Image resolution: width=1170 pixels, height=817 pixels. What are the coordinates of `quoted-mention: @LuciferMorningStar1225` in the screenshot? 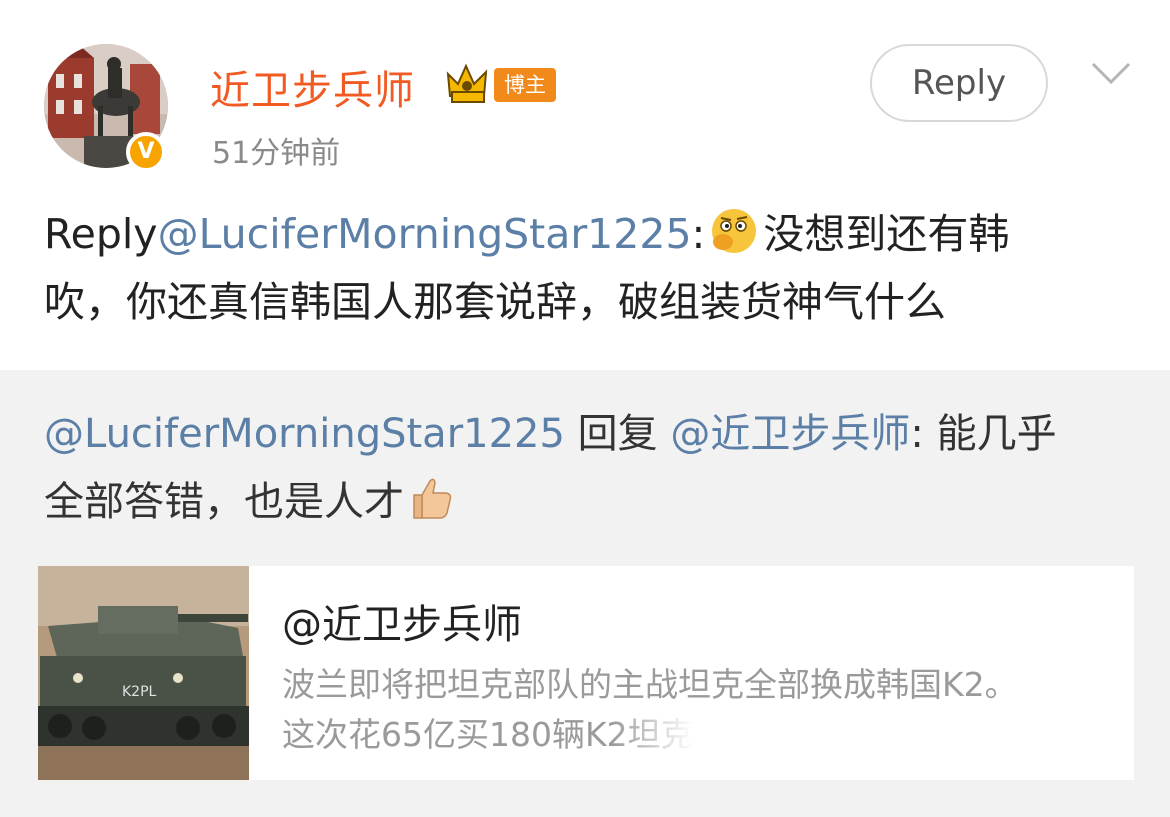 It's located at (304, 434).